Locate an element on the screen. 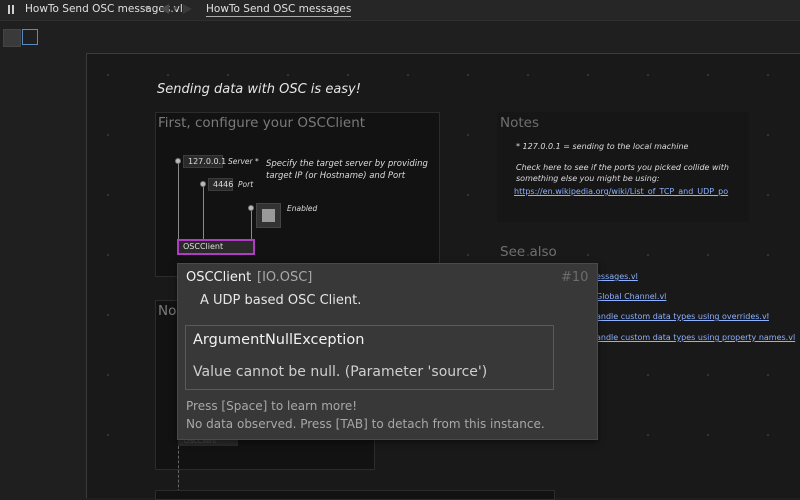  see-also-link: Global Channel.vl is located at coordinates (631, 296).